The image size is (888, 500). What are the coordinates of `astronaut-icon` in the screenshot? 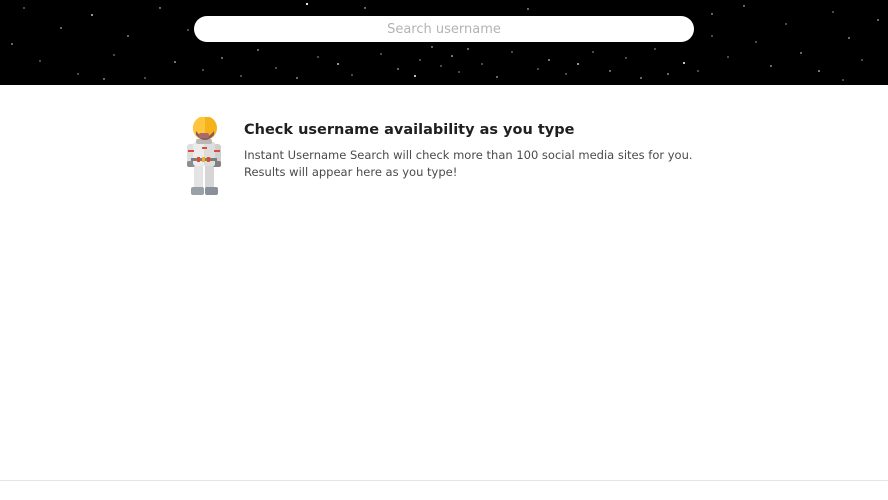 It's located at (204, 156).